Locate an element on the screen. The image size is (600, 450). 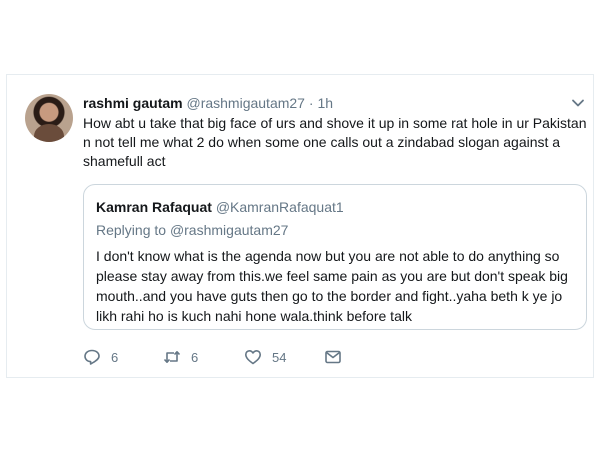
retweet-icon is located at coordinates (172, 357).